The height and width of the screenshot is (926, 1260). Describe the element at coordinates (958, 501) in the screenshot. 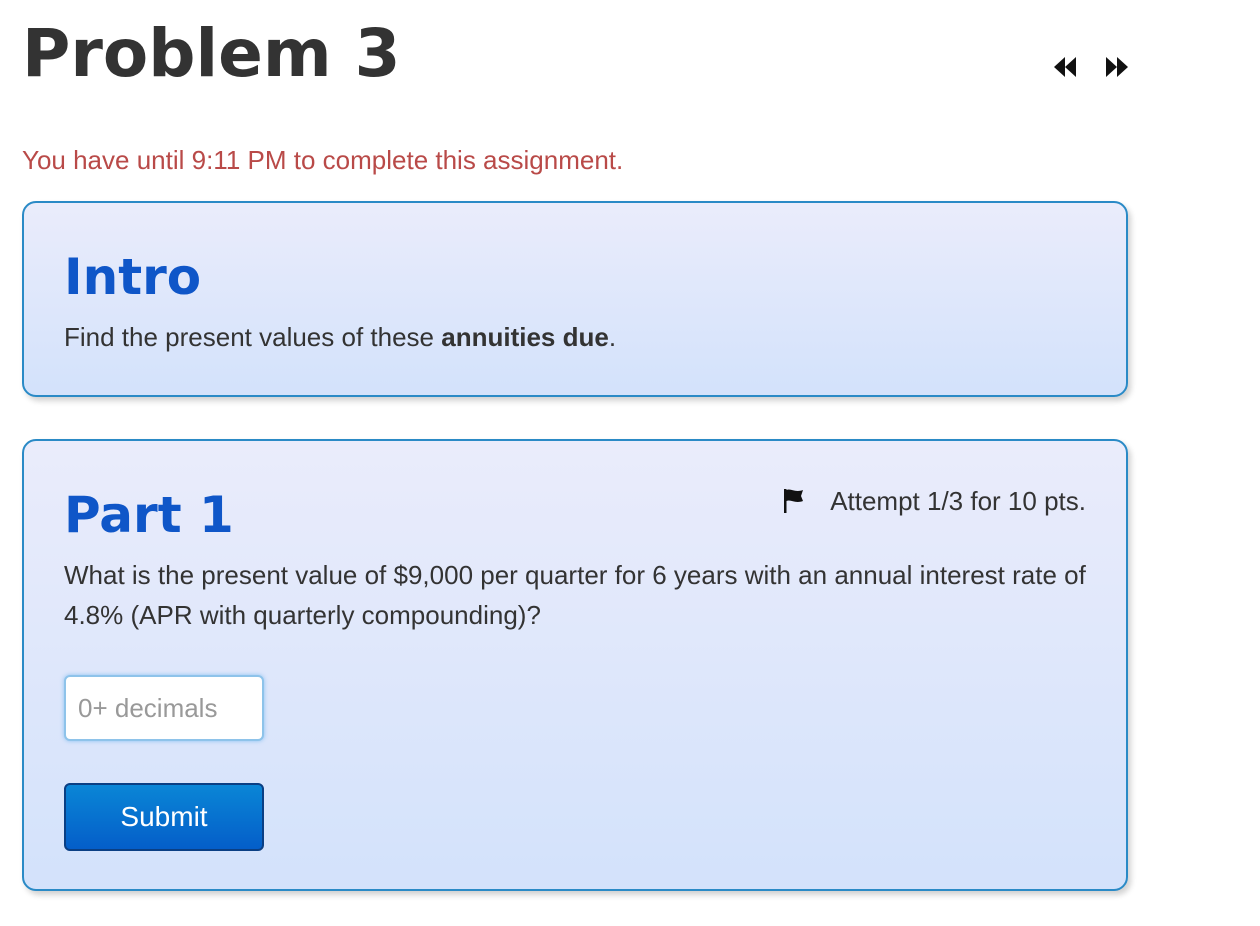

I see `attempt-label: Attempt 1/3 for 10 pts.` at that location.